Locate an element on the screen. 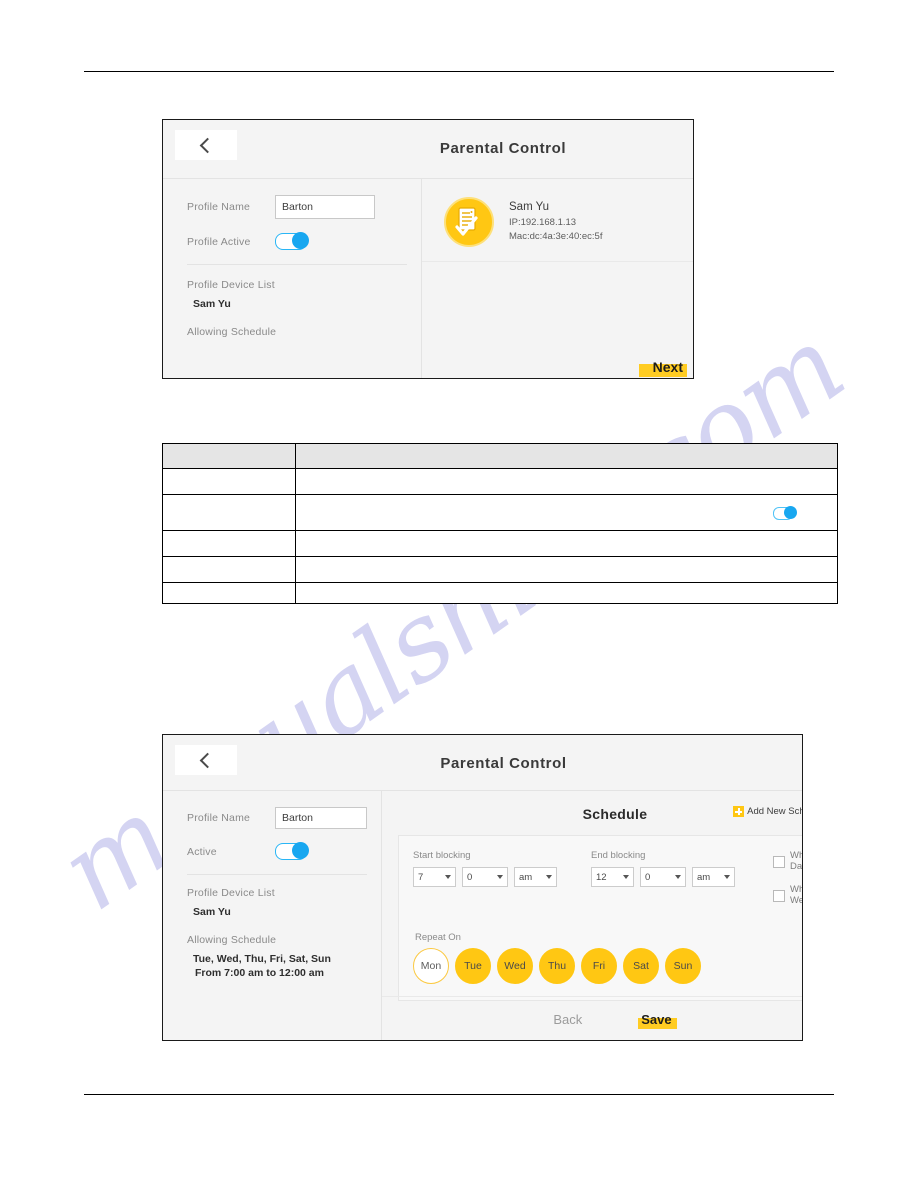  active-row: Active is located at coordinates (277, 851).